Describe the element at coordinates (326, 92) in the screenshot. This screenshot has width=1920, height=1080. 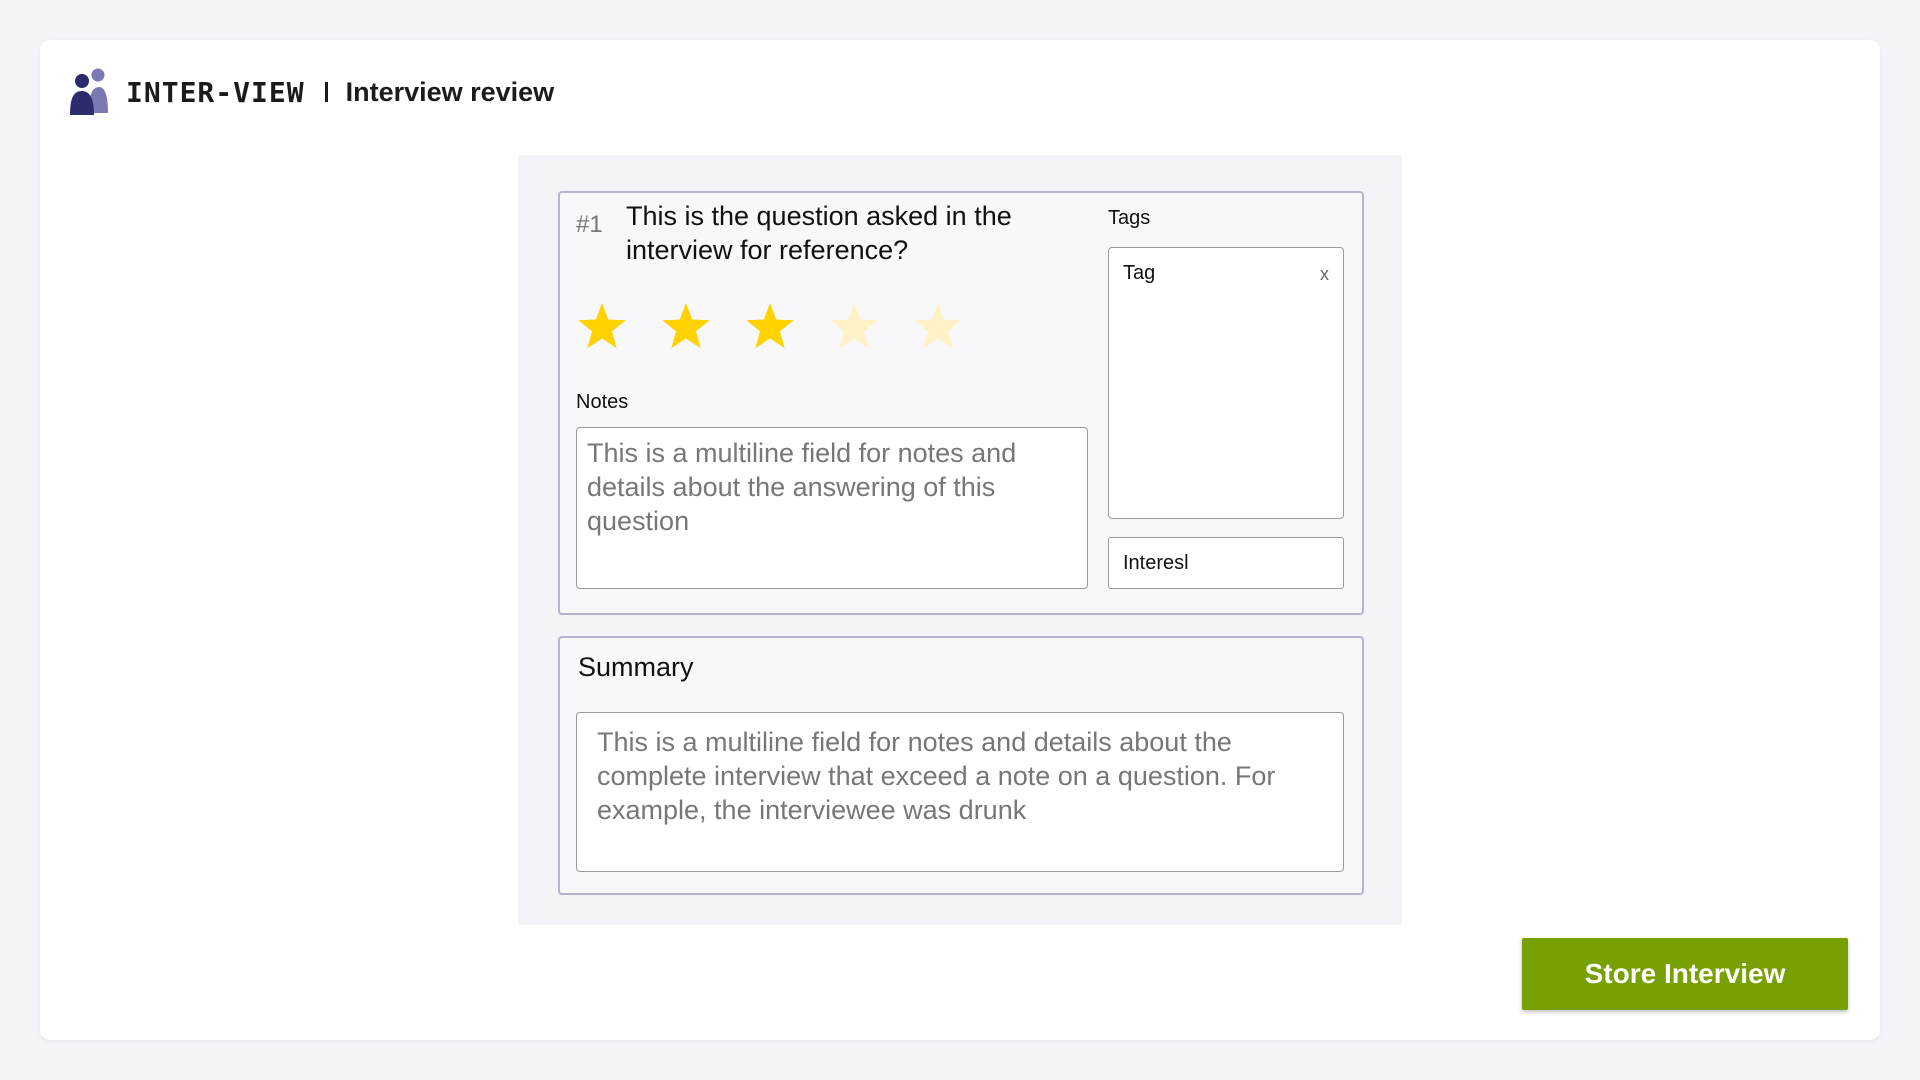
I see `header-separator` at that location.